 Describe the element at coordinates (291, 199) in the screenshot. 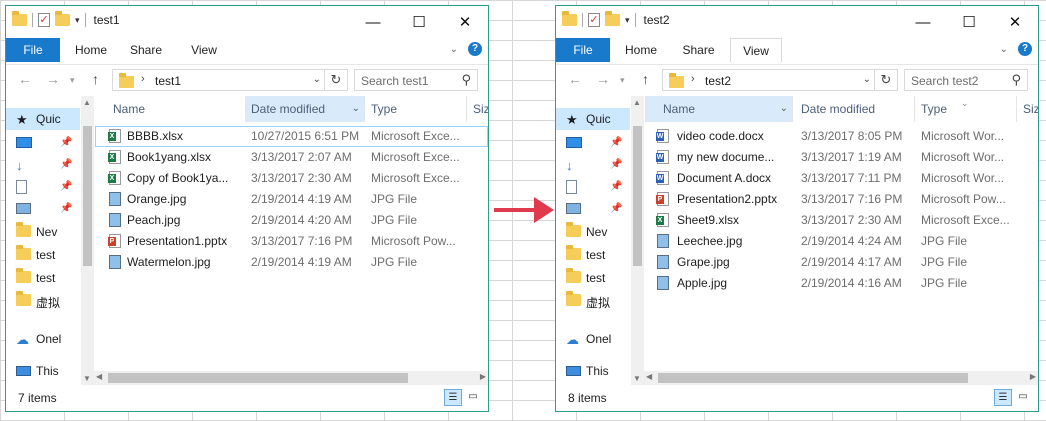

I see `file-row: Orange.jpg 2/19/2014 4:19 AM JPG File` at that location.